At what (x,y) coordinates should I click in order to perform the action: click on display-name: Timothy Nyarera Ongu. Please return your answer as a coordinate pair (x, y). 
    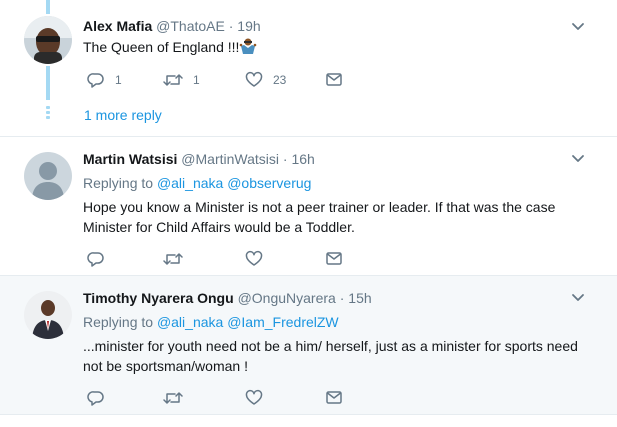
    Looking at the image, I should click on (158, 298).